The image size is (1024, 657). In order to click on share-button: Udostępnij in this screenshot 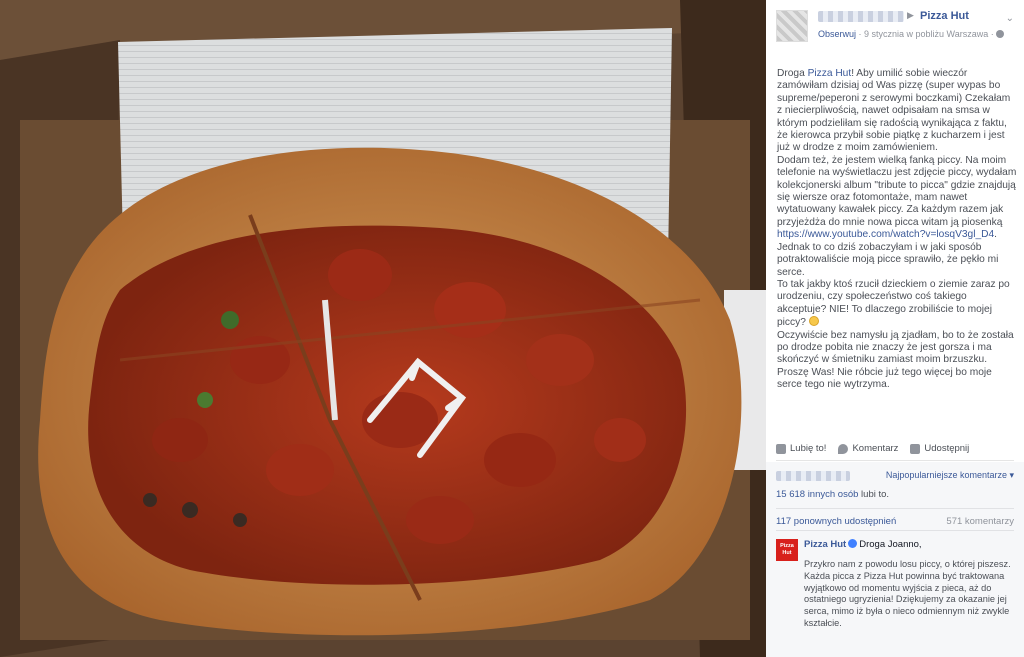, I will do `click(939, 448)`.